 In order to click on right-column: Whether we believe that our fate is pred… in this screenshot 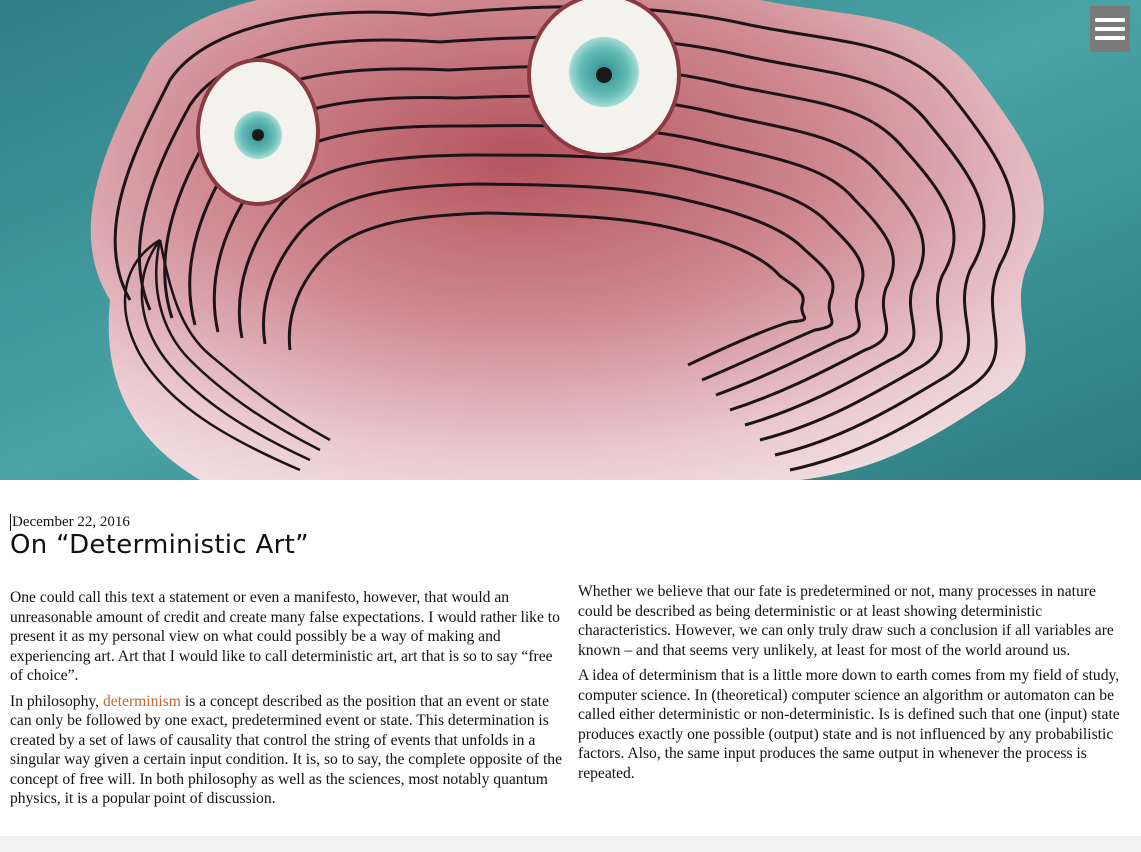, I will do `click(854, 685)`.